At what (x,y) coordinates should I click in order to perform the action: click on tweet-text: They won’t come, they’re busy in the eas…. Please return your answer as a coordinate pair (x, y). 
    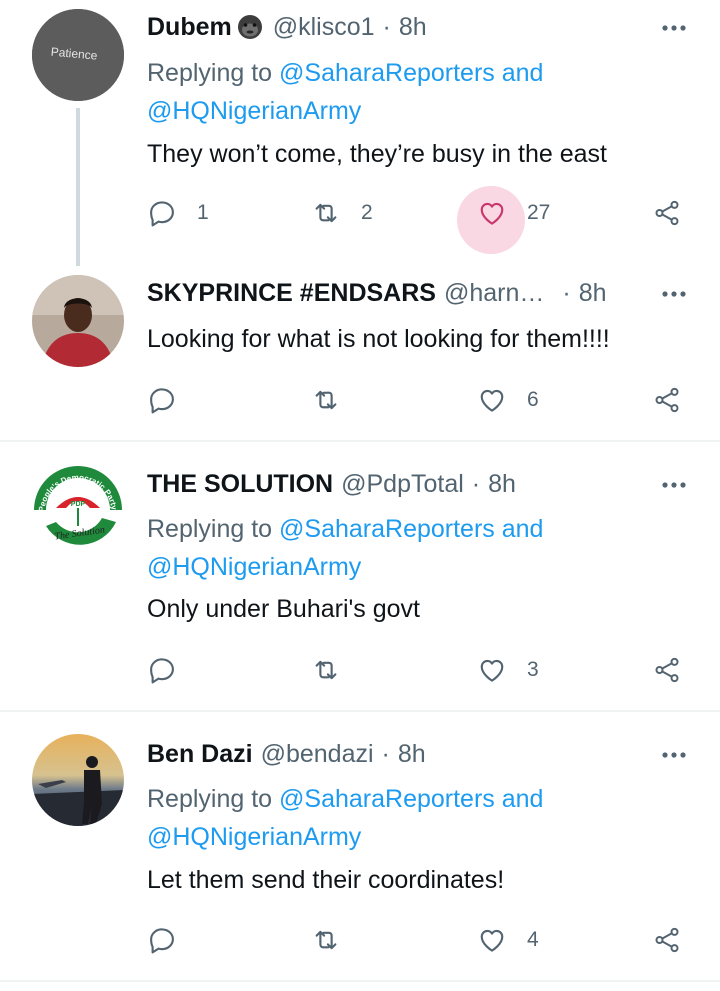
    Looking at the image, I should click on (377, 154).